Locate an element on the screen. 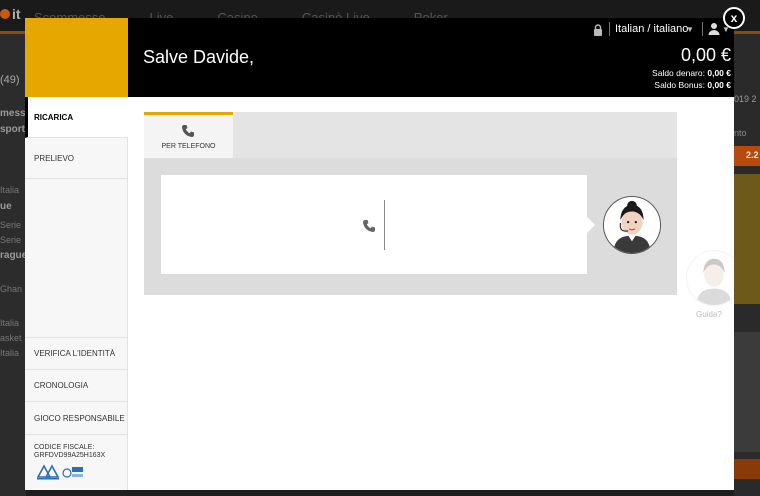 The image size is (760, 496). background-right-column: 019 2 nto 2.2 is located at coordinates (747, 265).